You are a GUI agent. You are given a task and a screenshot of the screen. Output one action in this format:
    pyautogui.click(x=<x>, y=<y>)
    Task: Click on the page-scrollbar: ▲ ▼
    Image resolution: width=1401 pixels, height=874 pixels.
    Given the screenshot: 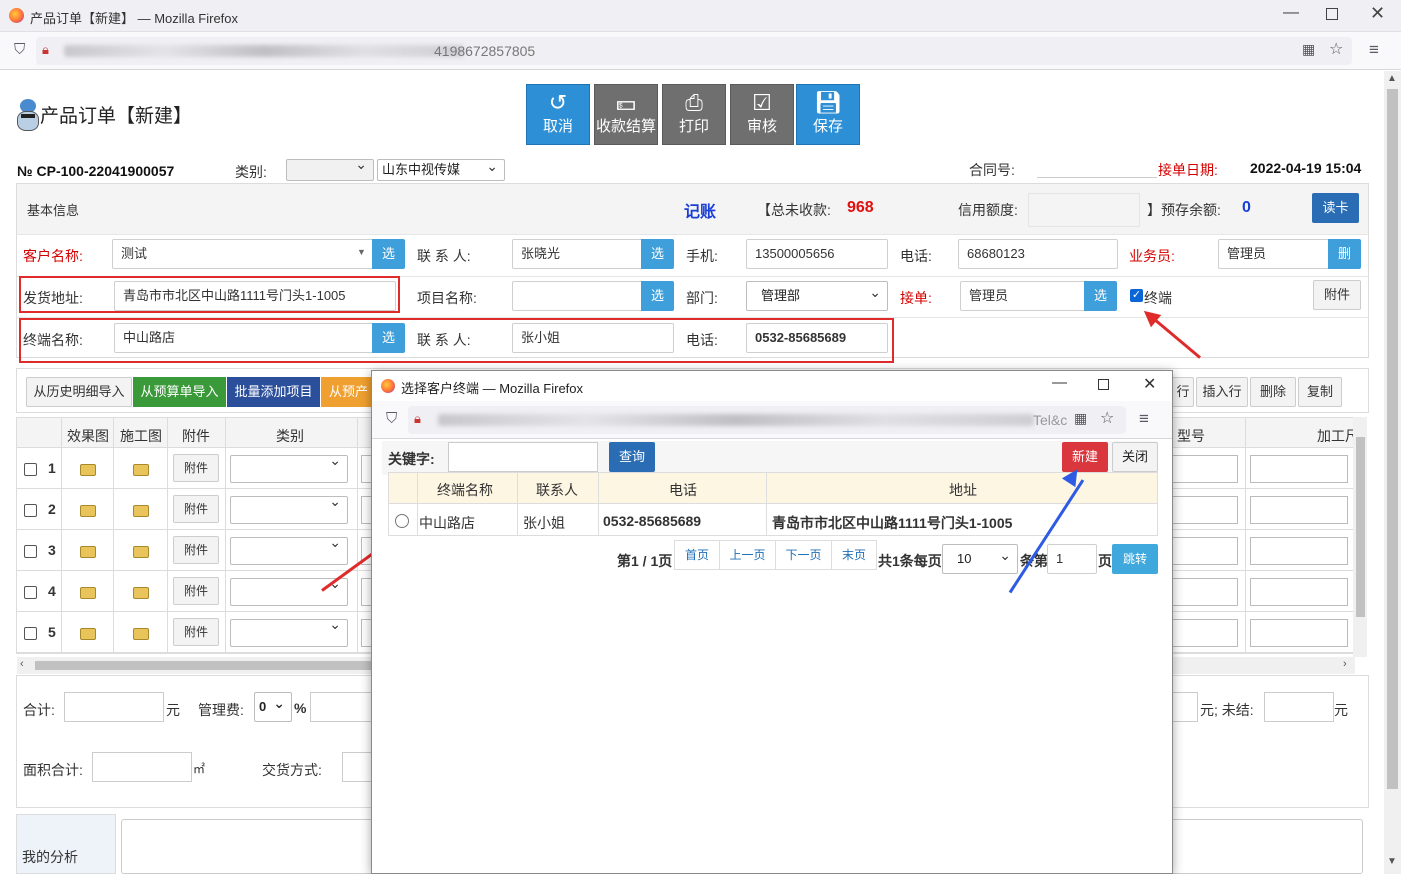 What is the action you would take?
    pyautogui.click(x=1392, y=472)
    